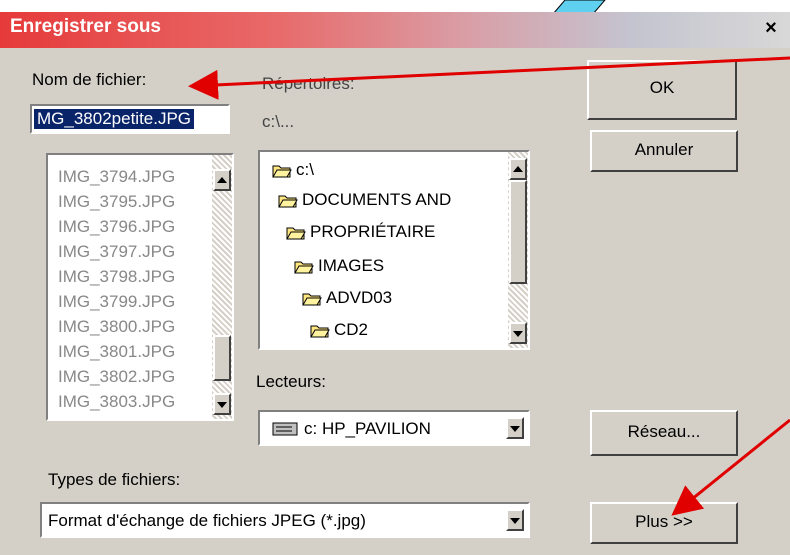 Image resolution: width=790 pixels, height=555 pixels. Describe the element at coordinates (730, 467) in the screenshot. I see `arrow-to-more-button` at that location.